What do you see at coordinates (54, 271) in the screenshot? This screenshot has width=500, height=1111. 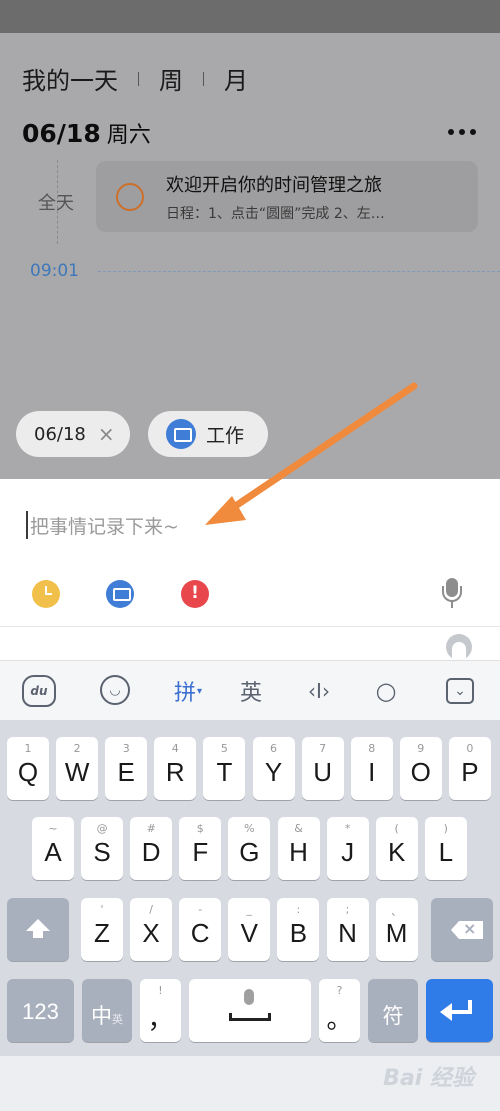 I see `current-time-label: 09:01` at bounding box center [54, 271].